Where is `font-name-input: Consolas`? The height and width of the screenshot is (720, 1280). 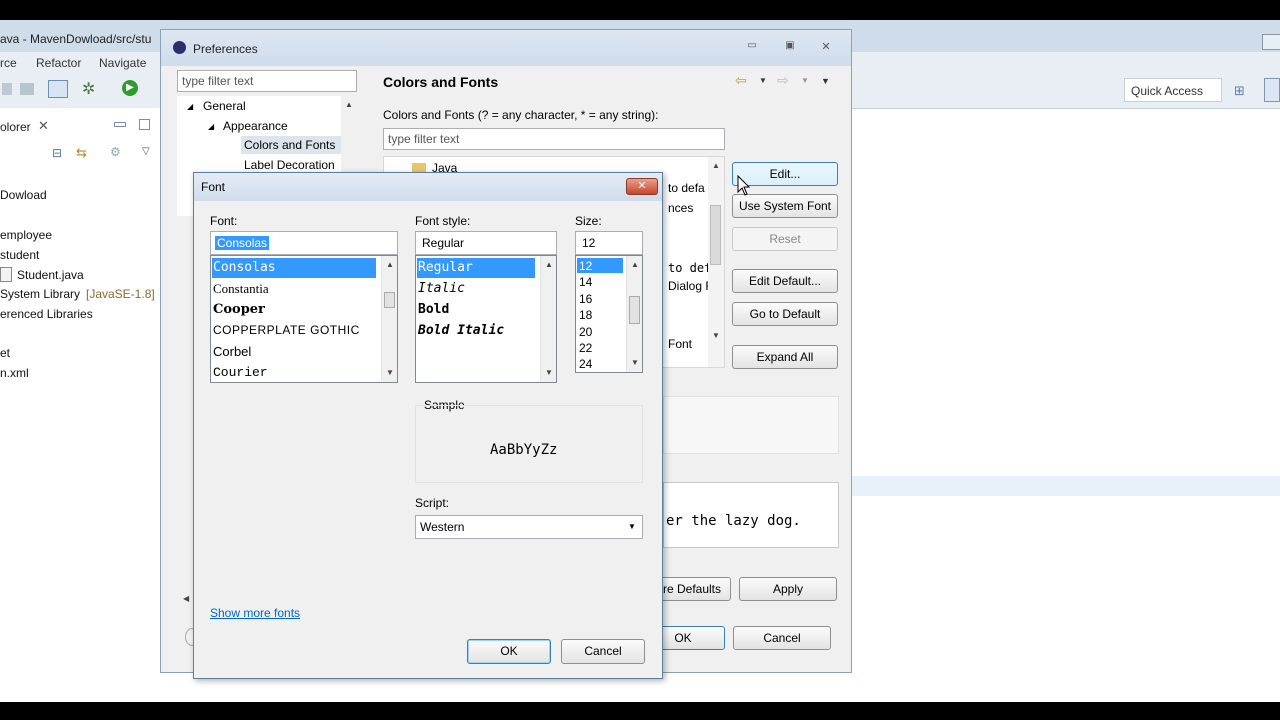
font-name-input: Consolas is located at coordinates (304, 243).